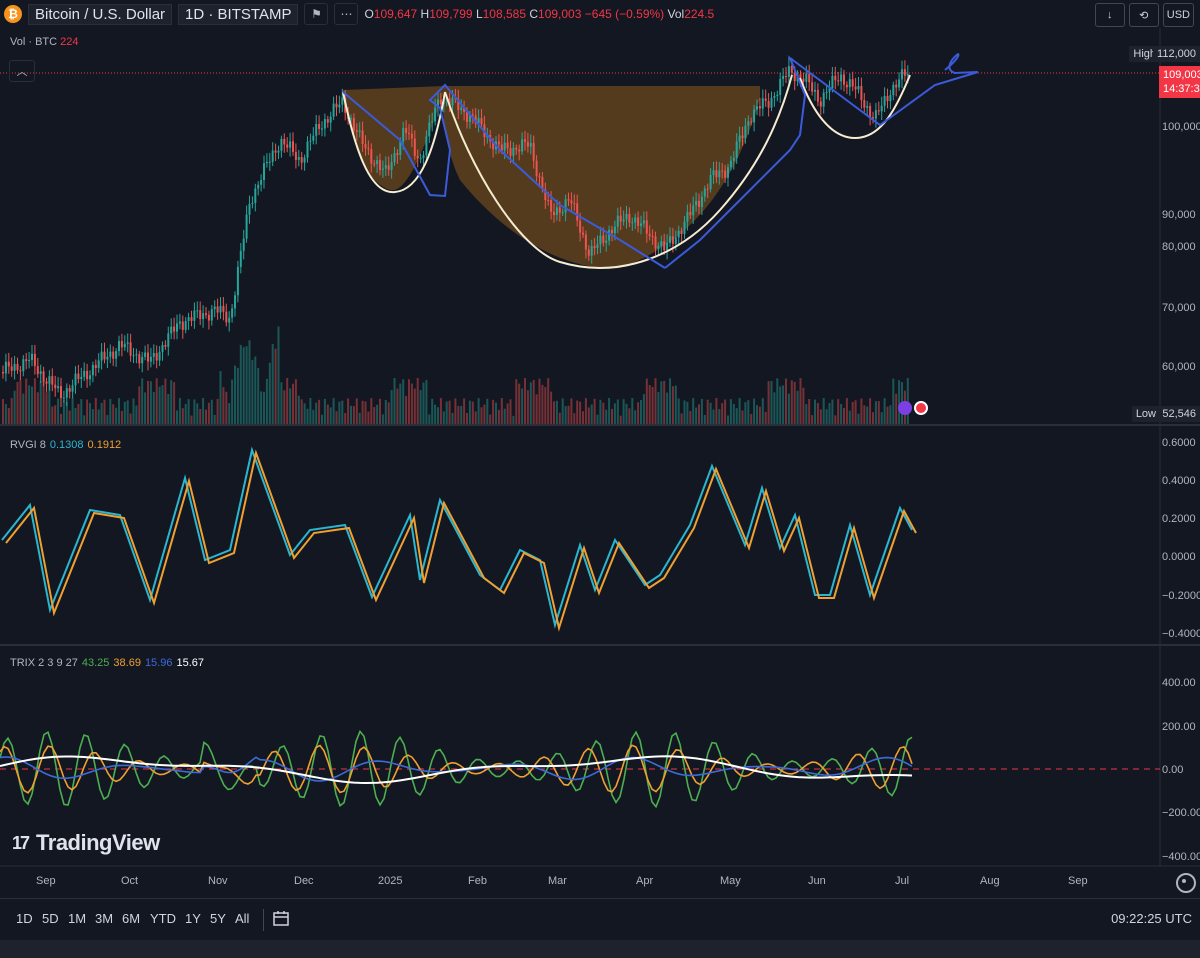 This screenshot has width=1200, height=958. I want to click on us-flag-icon, so click(921, 408).